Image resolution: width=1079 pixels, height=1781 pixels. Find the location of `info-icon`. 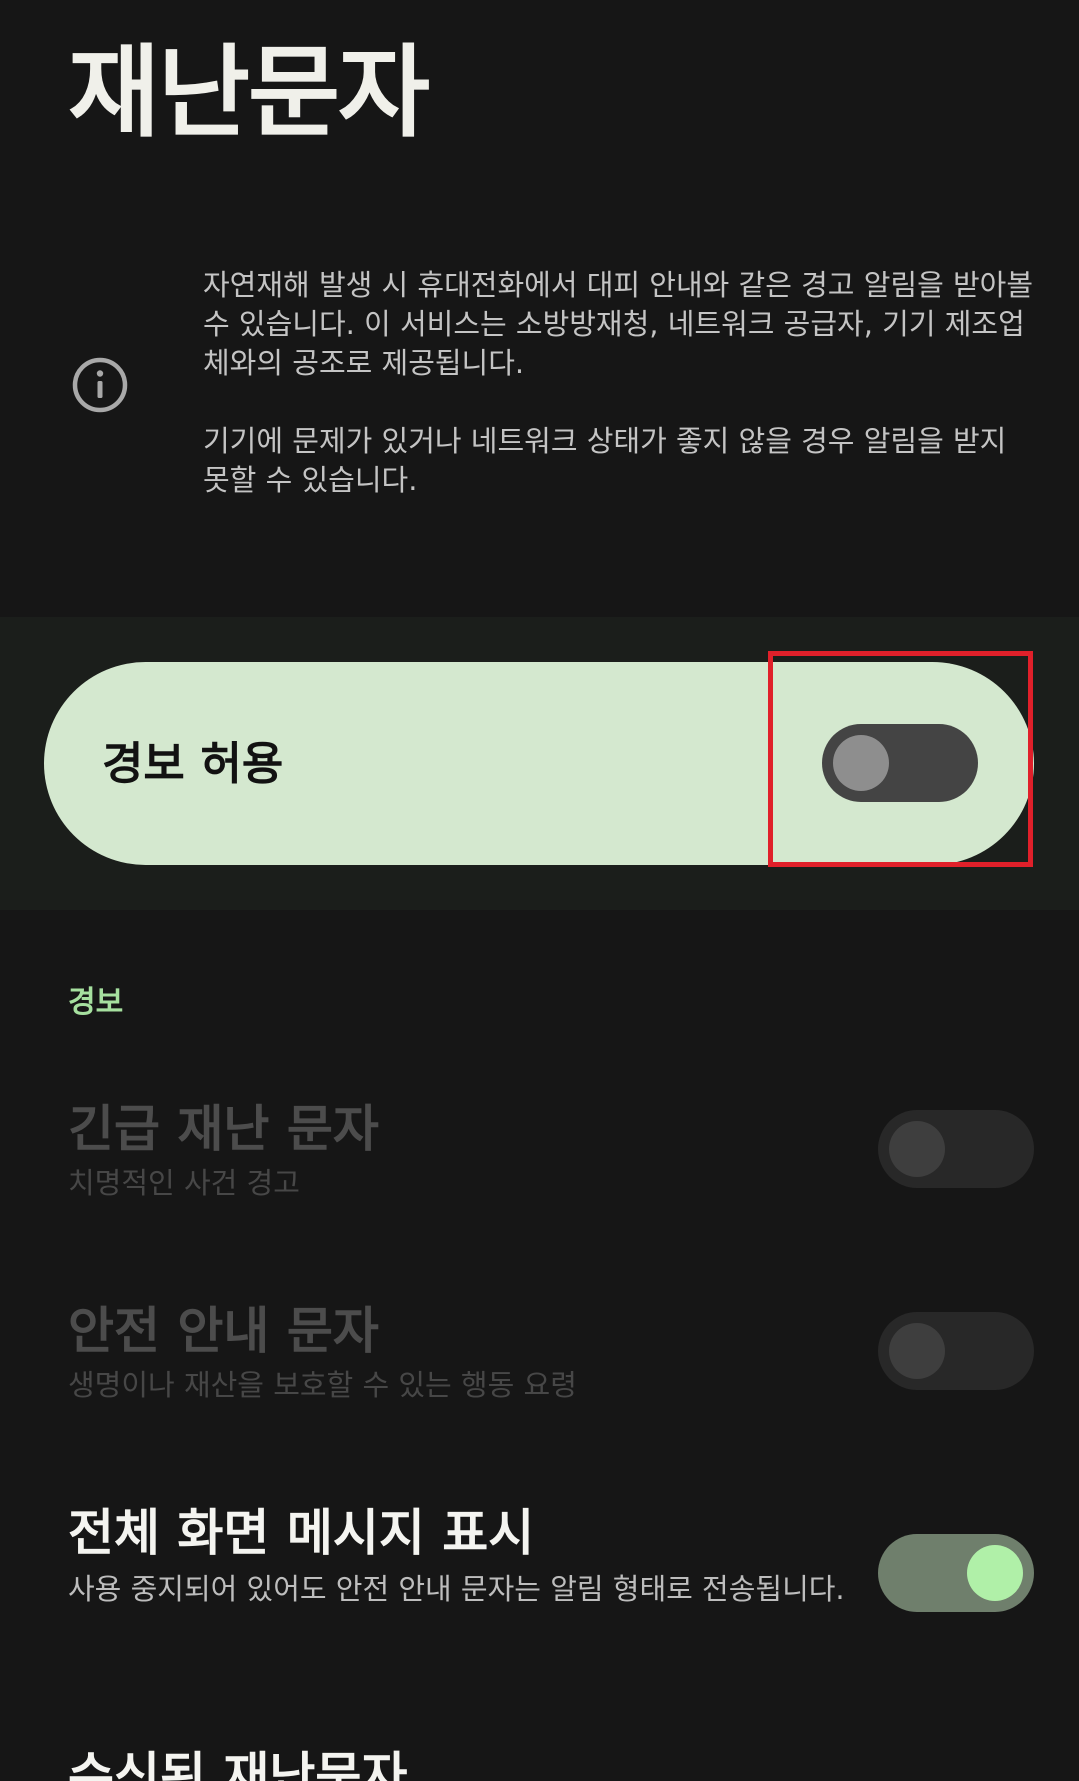

info-icon is located at coordinates (100, 385).